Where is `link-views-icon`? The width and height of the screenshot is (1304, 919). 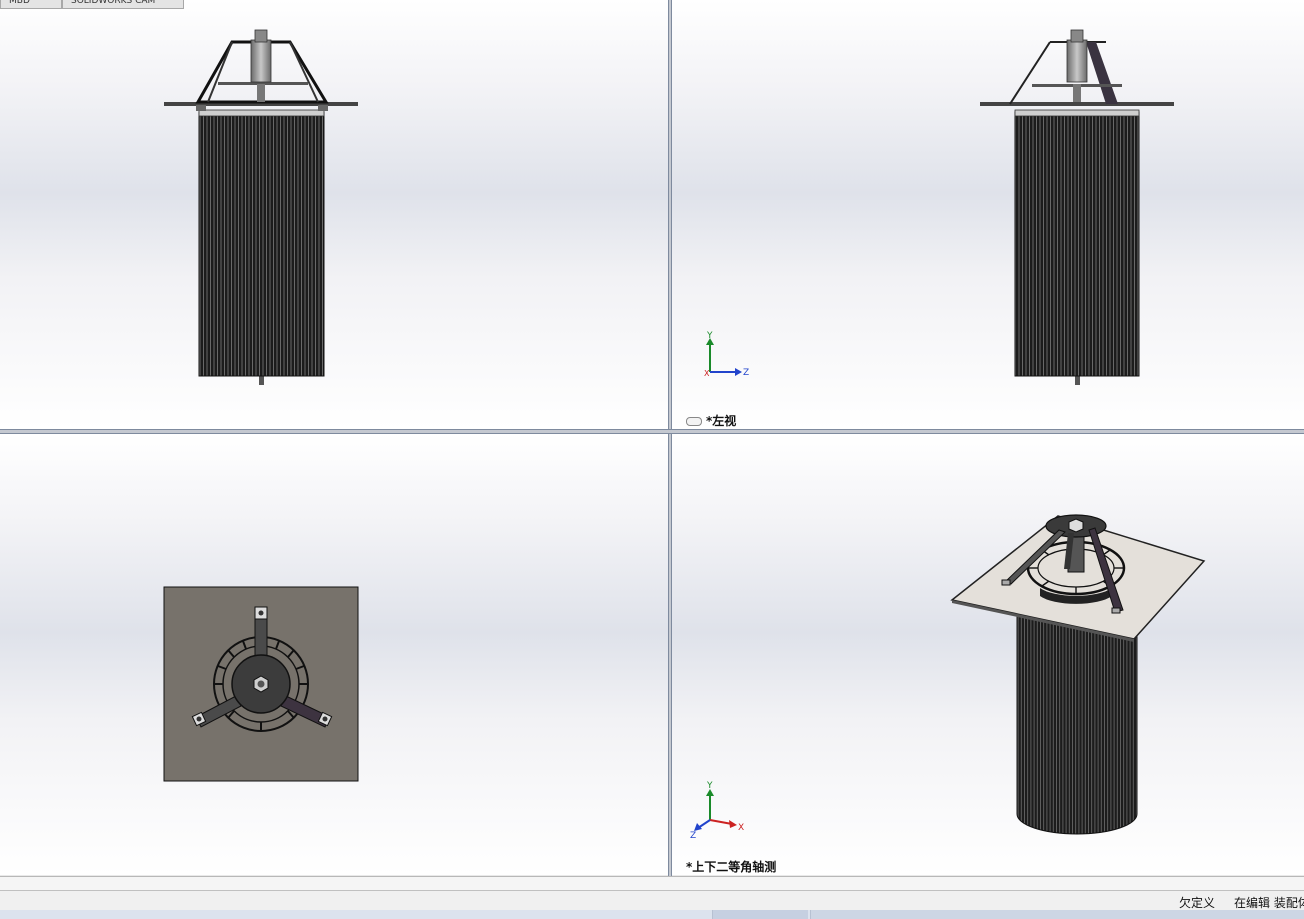 link-views-icon is located at coordinates (694, 421).